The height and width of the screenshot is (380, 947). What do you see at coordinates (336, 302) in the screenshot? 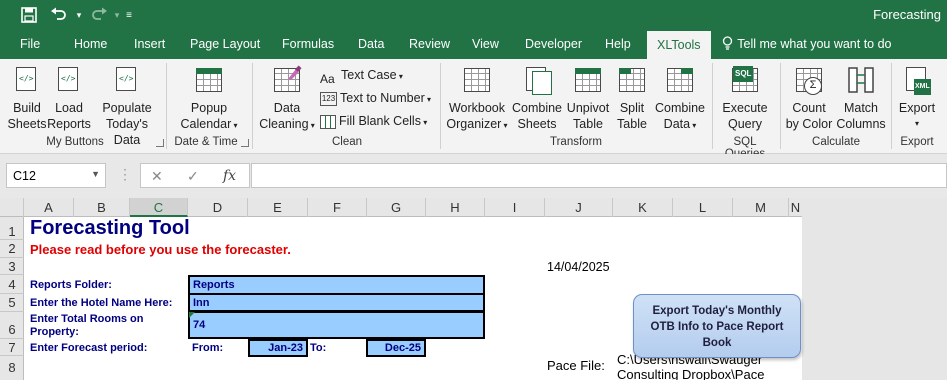
I see `hotel-name-input: Inn` at bounding box center [336, 302].